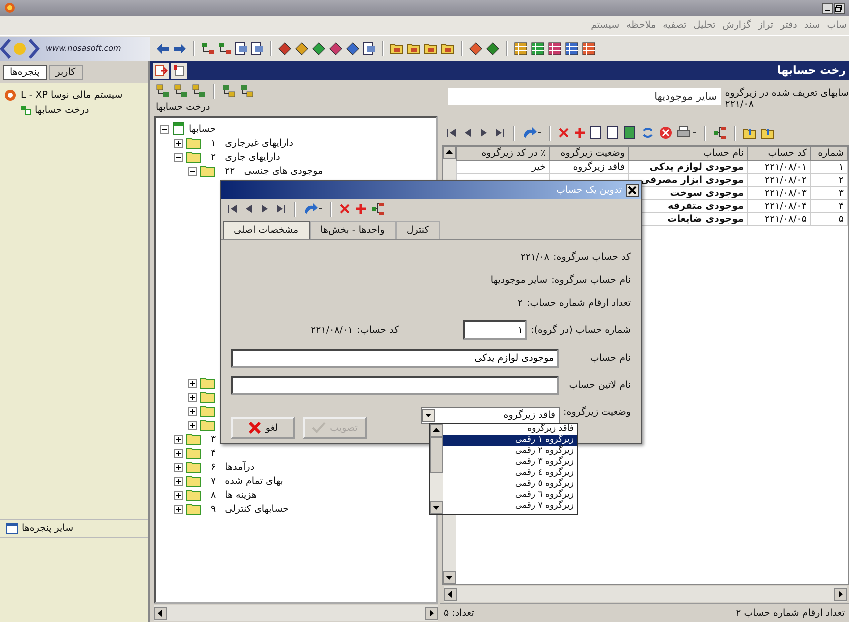 The image size is (849, 622). I want to click on latin-name-field, so click(395, 385).